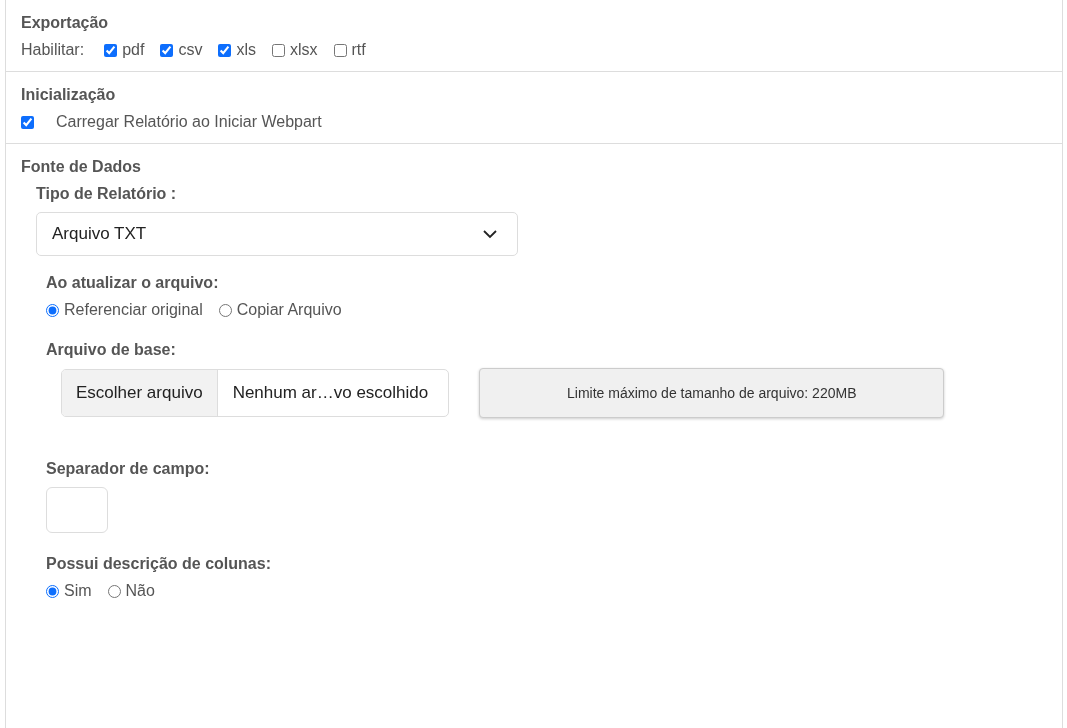 This screenshot has width=1067, height=728. Describe the element at coordinates (65, 23) in the screenshot. I see `section-title: Exportação` at that location.